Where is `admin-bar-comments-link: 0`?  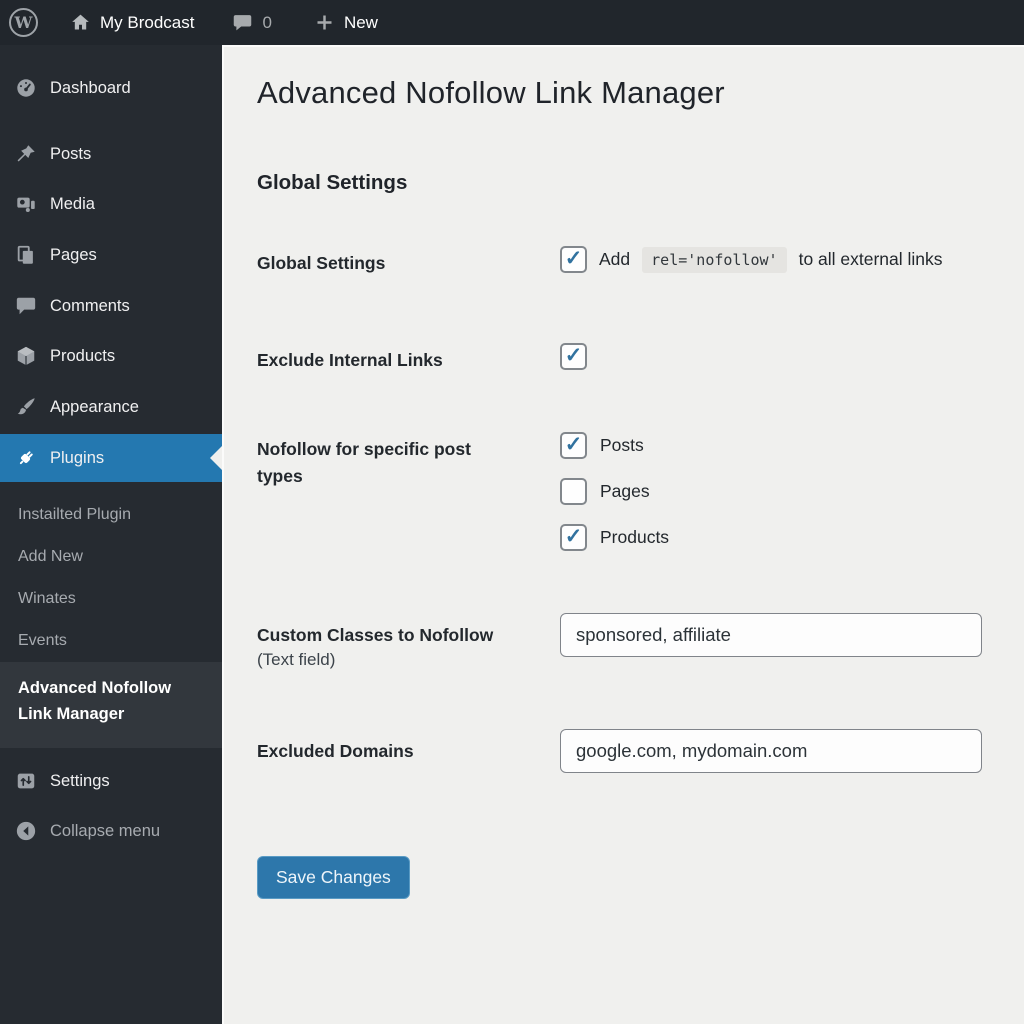
admin-bar-comments-link: 0 is located at coordinates (251, 22).